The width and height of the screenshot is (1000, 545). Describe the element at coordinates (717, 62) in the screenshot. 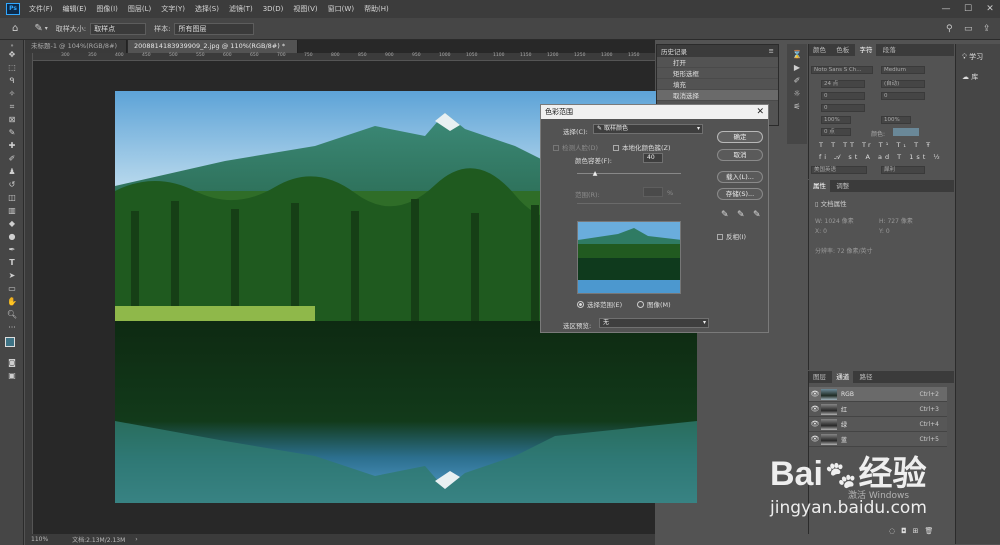

I see `history-item: 打开` at that location.